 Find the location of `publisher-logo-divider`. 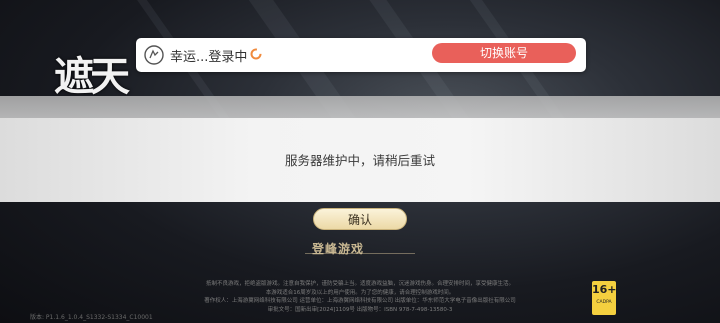

publisher-logo-divider is located at coordinates (360, 253).